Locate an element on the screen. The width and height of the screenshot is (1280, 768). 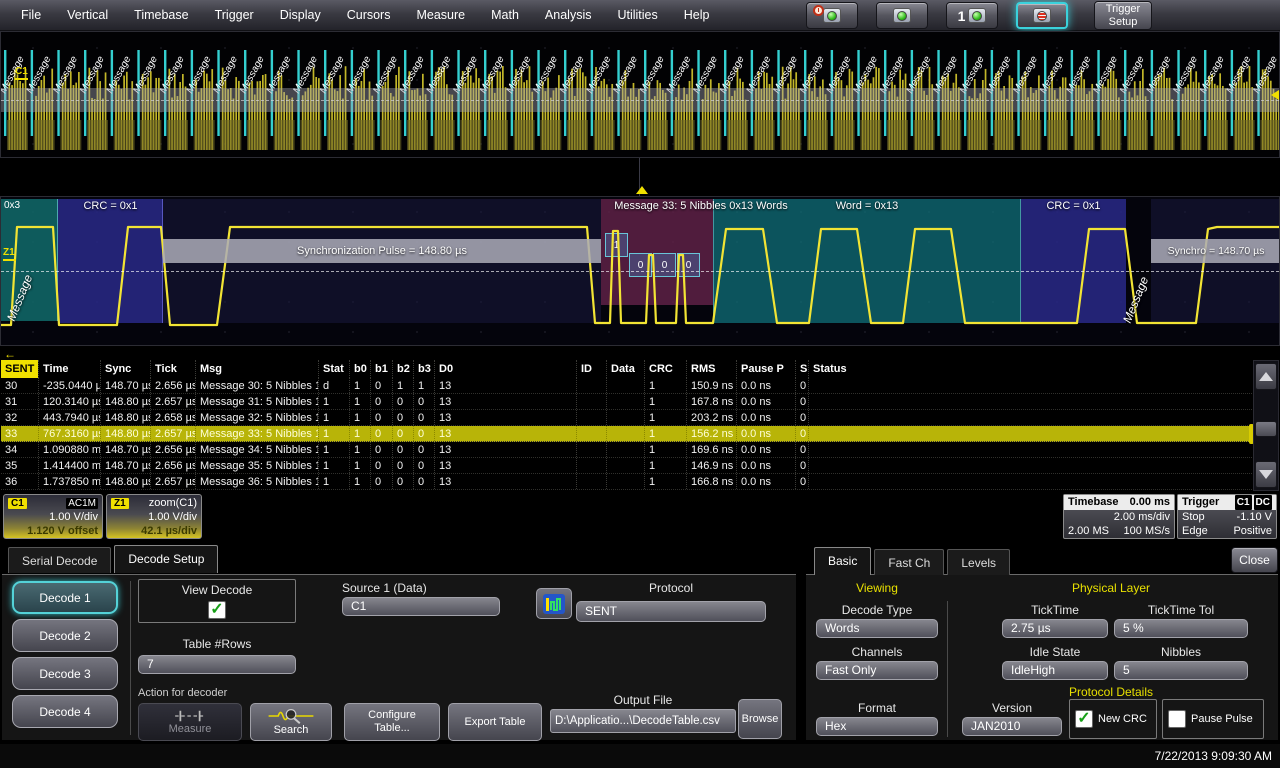
decoder-button-1: Decode 1 is located at coordinates (65, 597).